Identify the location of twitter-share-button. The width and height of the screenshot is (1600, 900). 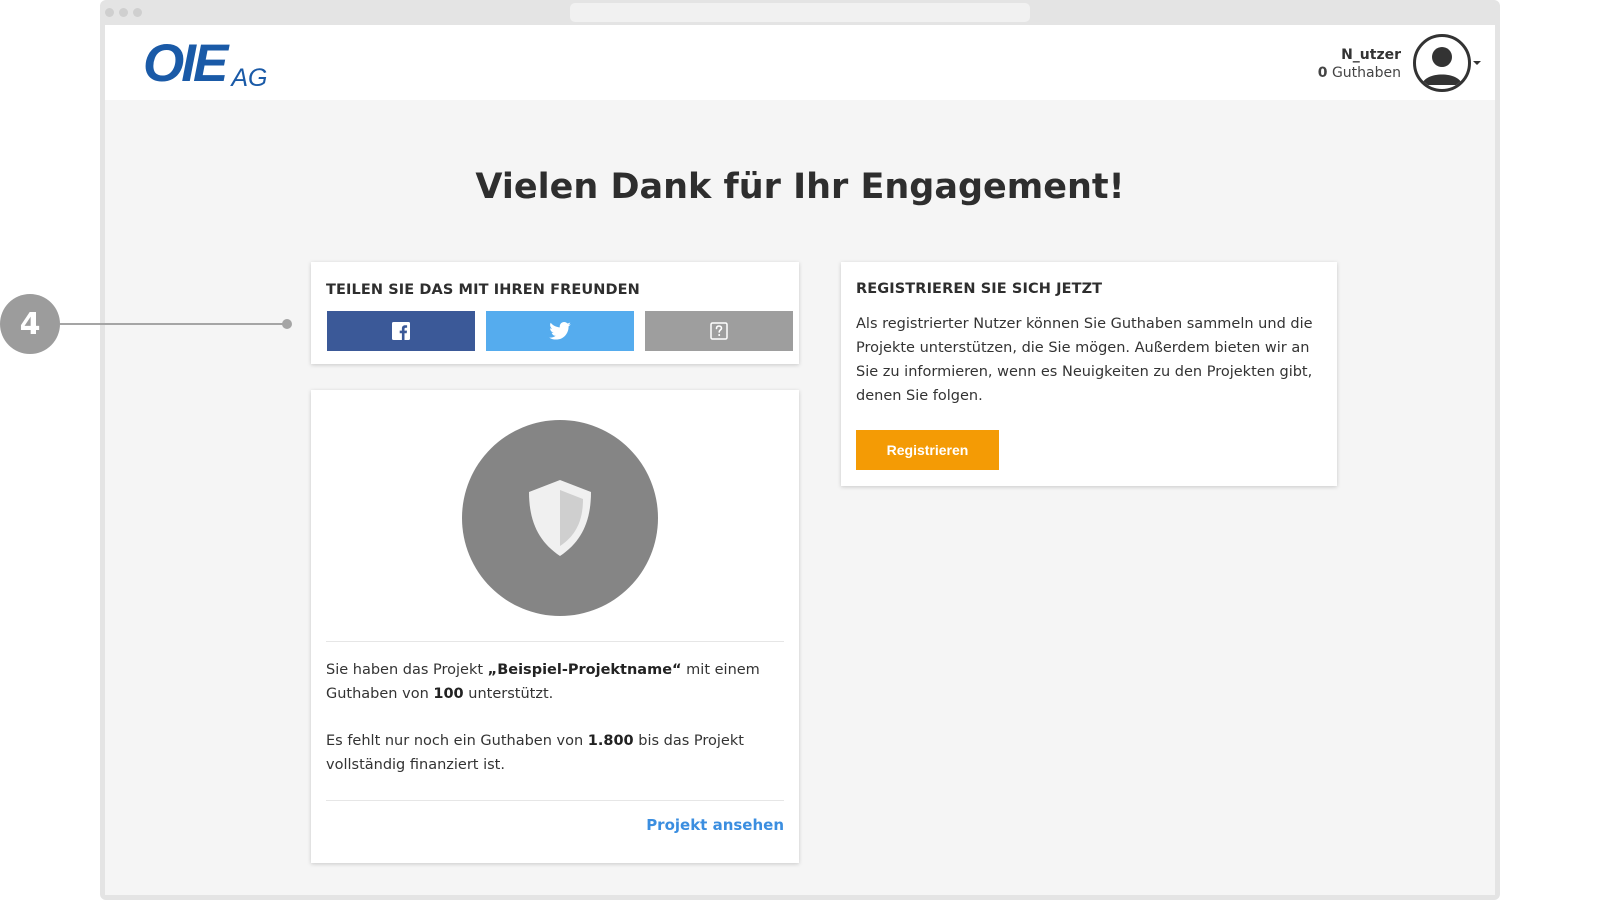
(560, 331).